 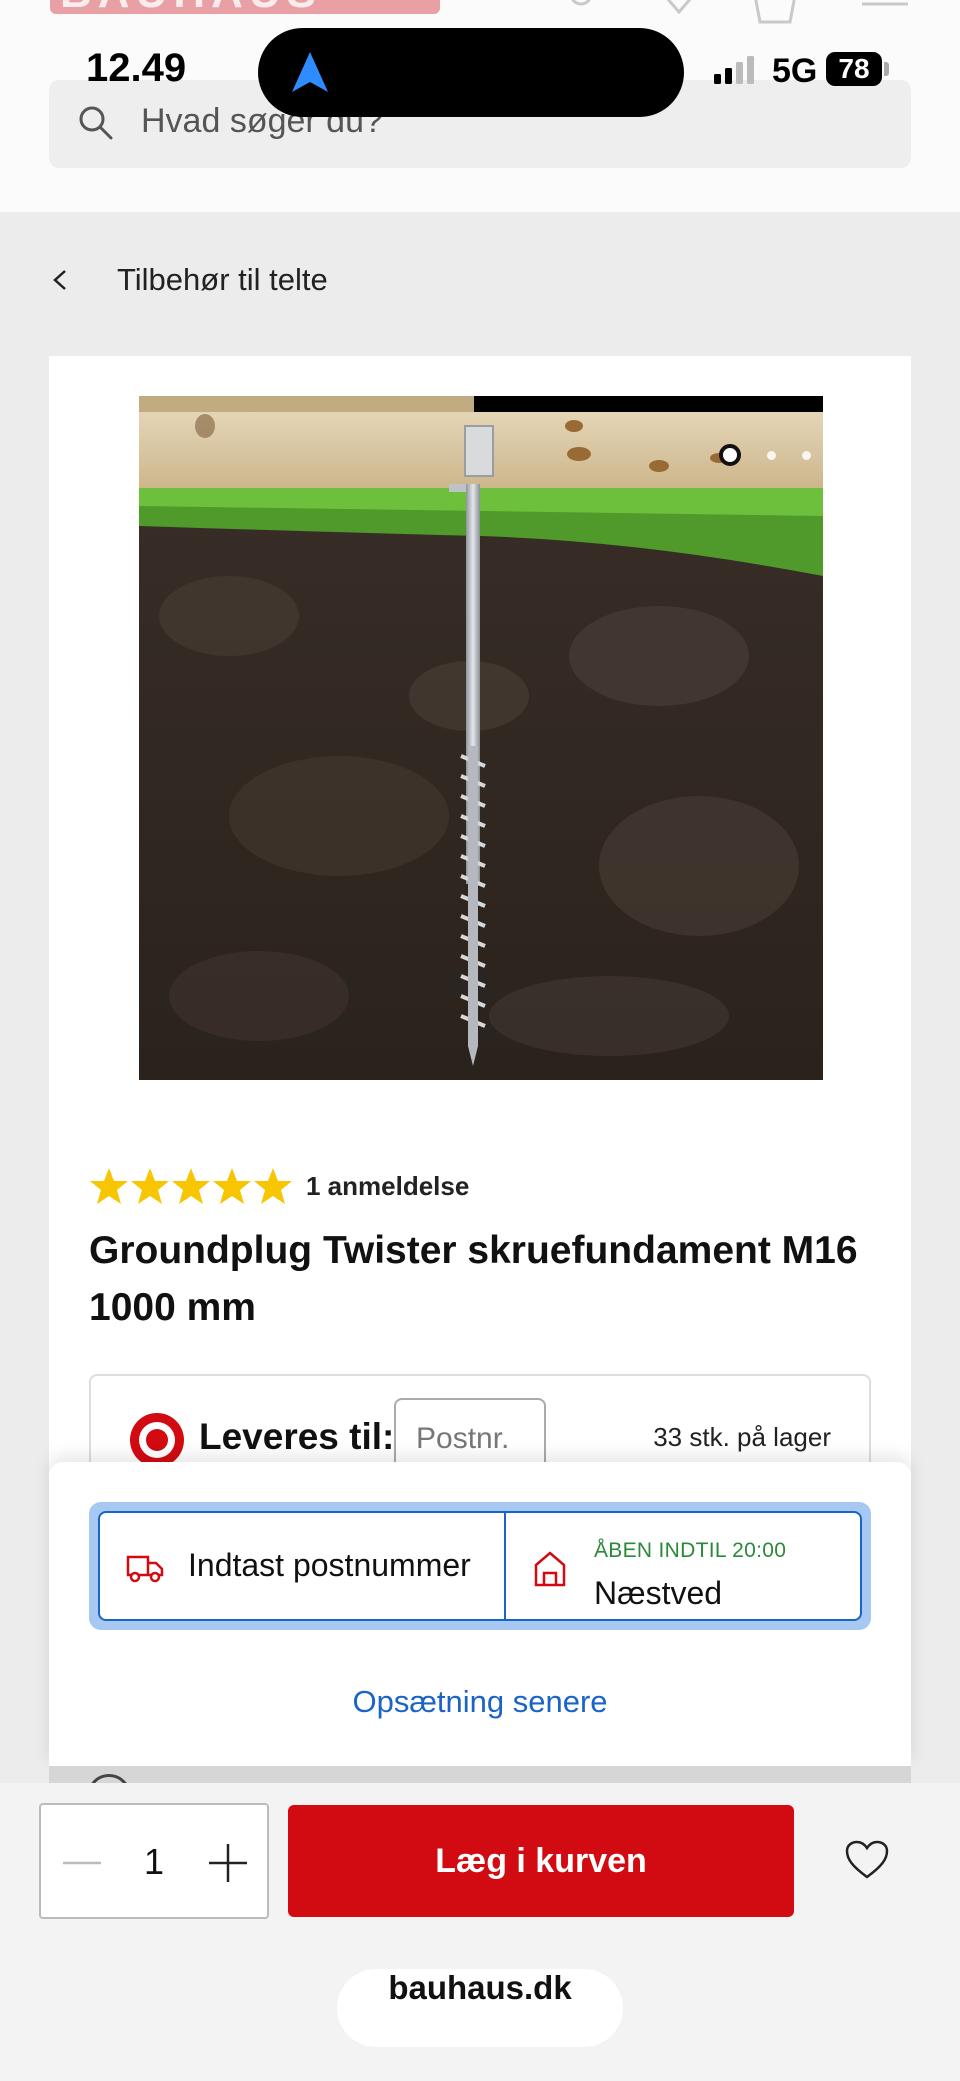 What do you see at coordinates (222, 280) in the screenshot?
I see `breadcrumb-label: Tilbehør til telte` at bounding box center [222, 280].